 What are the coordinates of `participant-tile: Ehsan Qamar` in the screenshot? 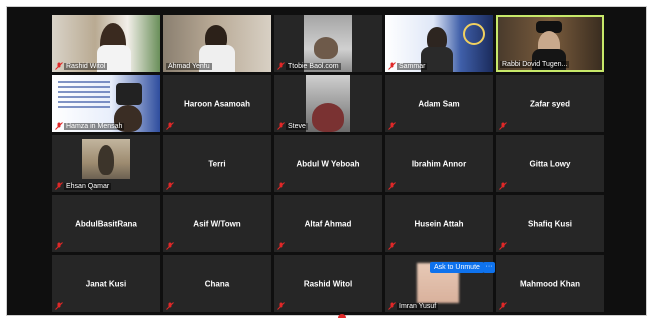 It's located at (106, 163).